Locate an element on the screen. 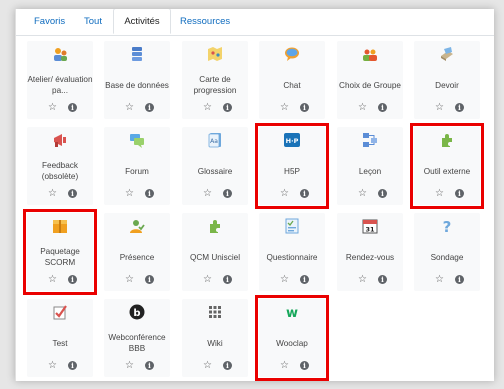  activity-label: Chat is located at coordinates (292, 85).